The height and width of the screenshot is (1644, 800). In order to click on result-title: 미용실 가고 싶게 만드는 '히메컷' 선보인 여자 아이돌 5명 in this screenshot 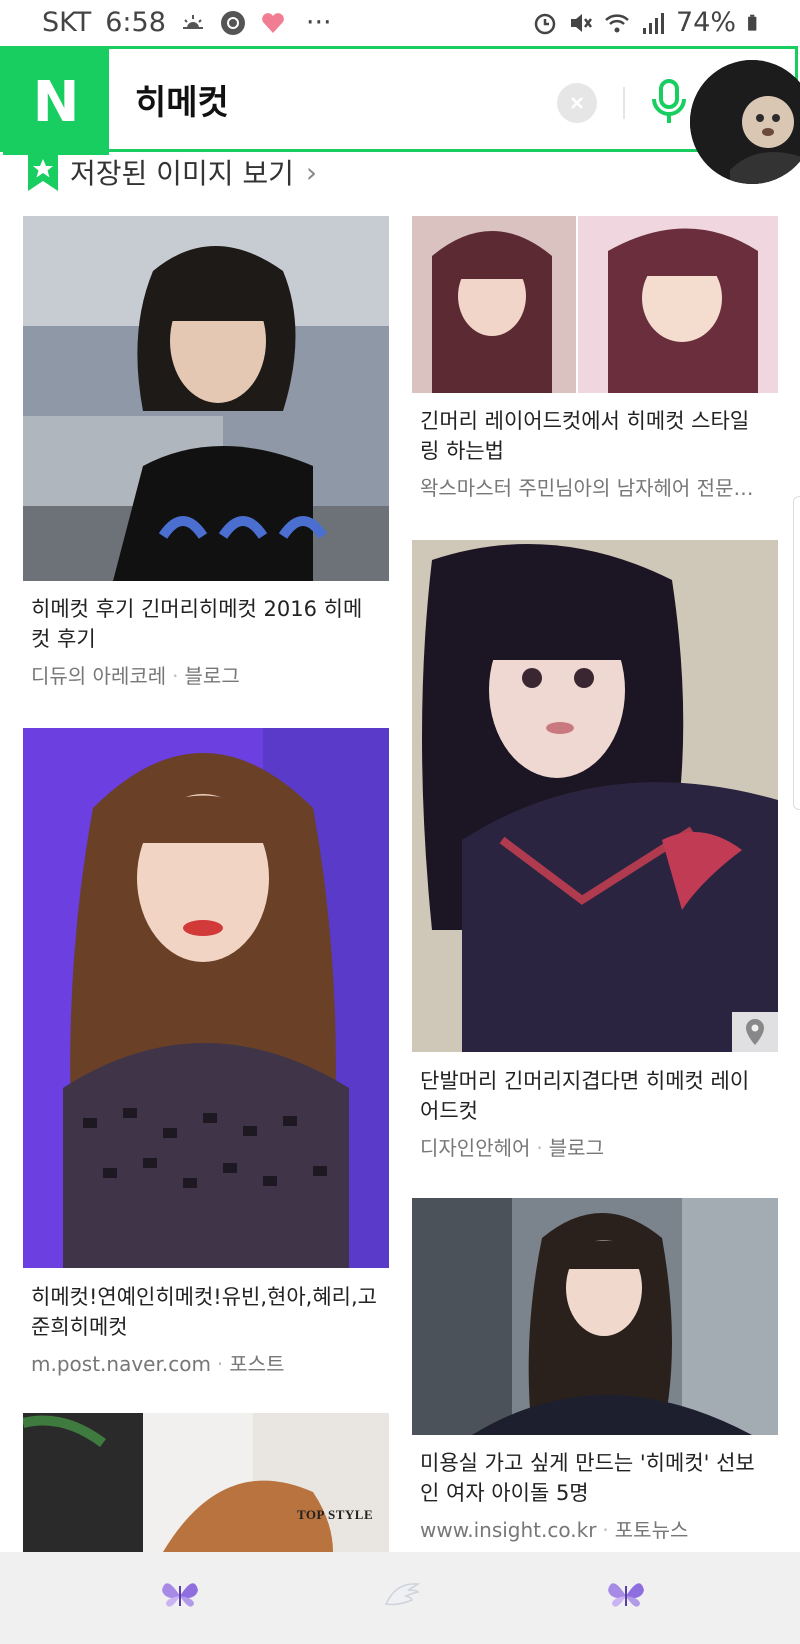, I will do `click(594, 1478)`.